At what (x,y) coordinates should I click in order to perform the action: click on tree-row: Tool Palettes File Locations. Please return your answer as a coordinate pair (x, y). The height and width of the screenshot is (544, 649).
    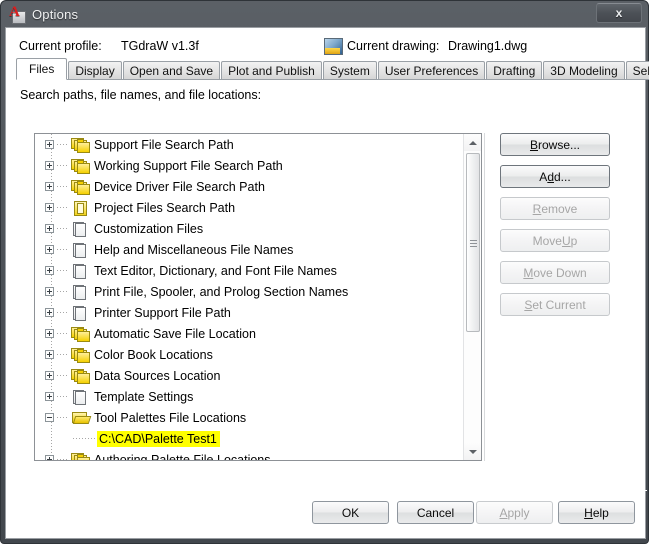
    Looking at the image, I should click on (249, 417).